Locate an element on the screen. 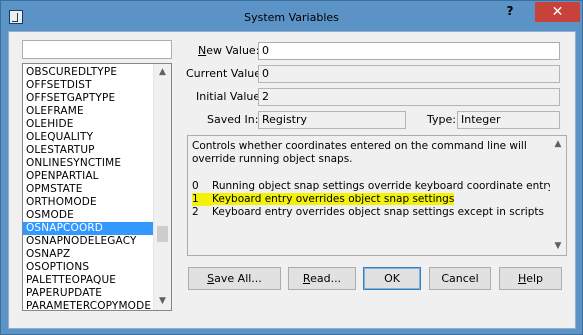  ok-button: OK is located at coordinates (392, 278).